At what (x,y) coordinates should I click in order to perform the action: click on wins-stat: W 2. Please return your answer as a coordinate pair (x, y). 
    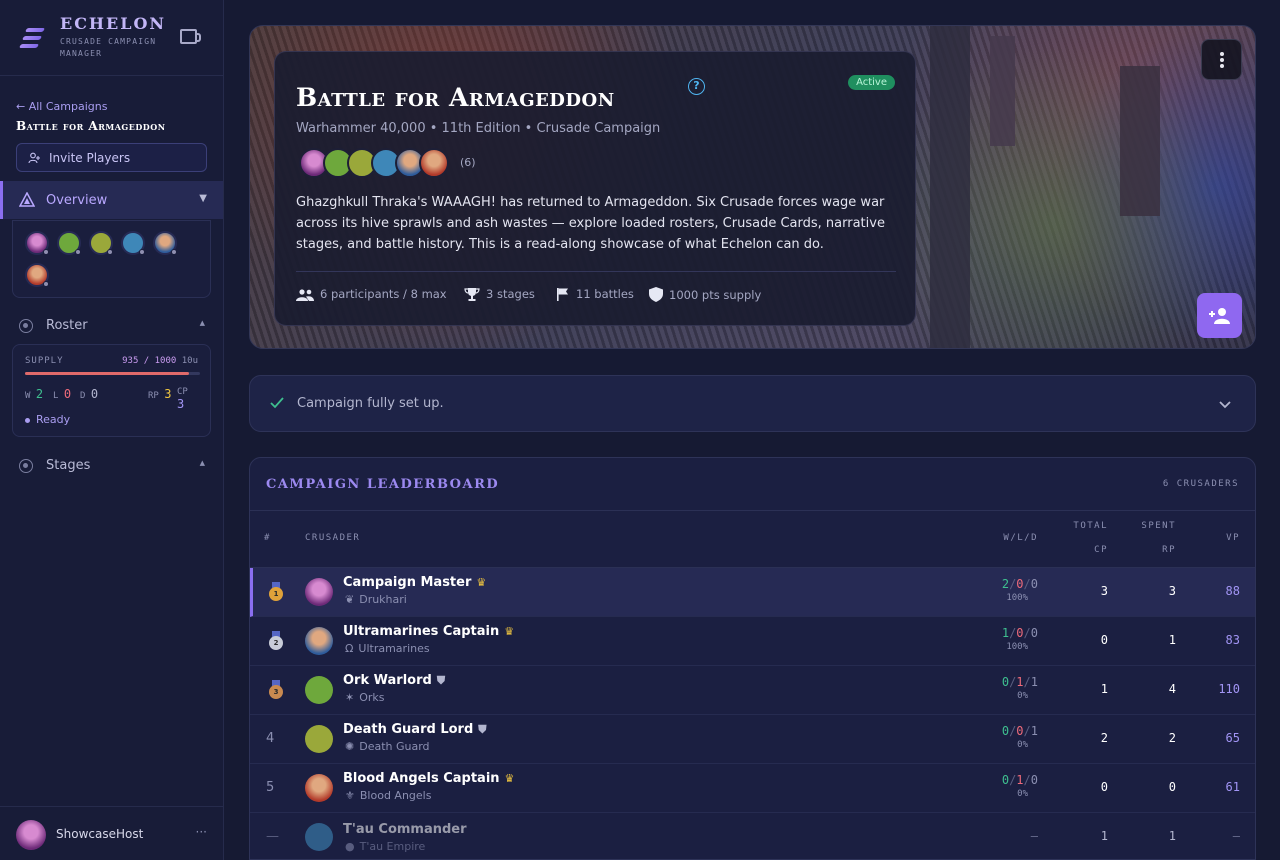
    Looking at the image, I should click on (34, 394).